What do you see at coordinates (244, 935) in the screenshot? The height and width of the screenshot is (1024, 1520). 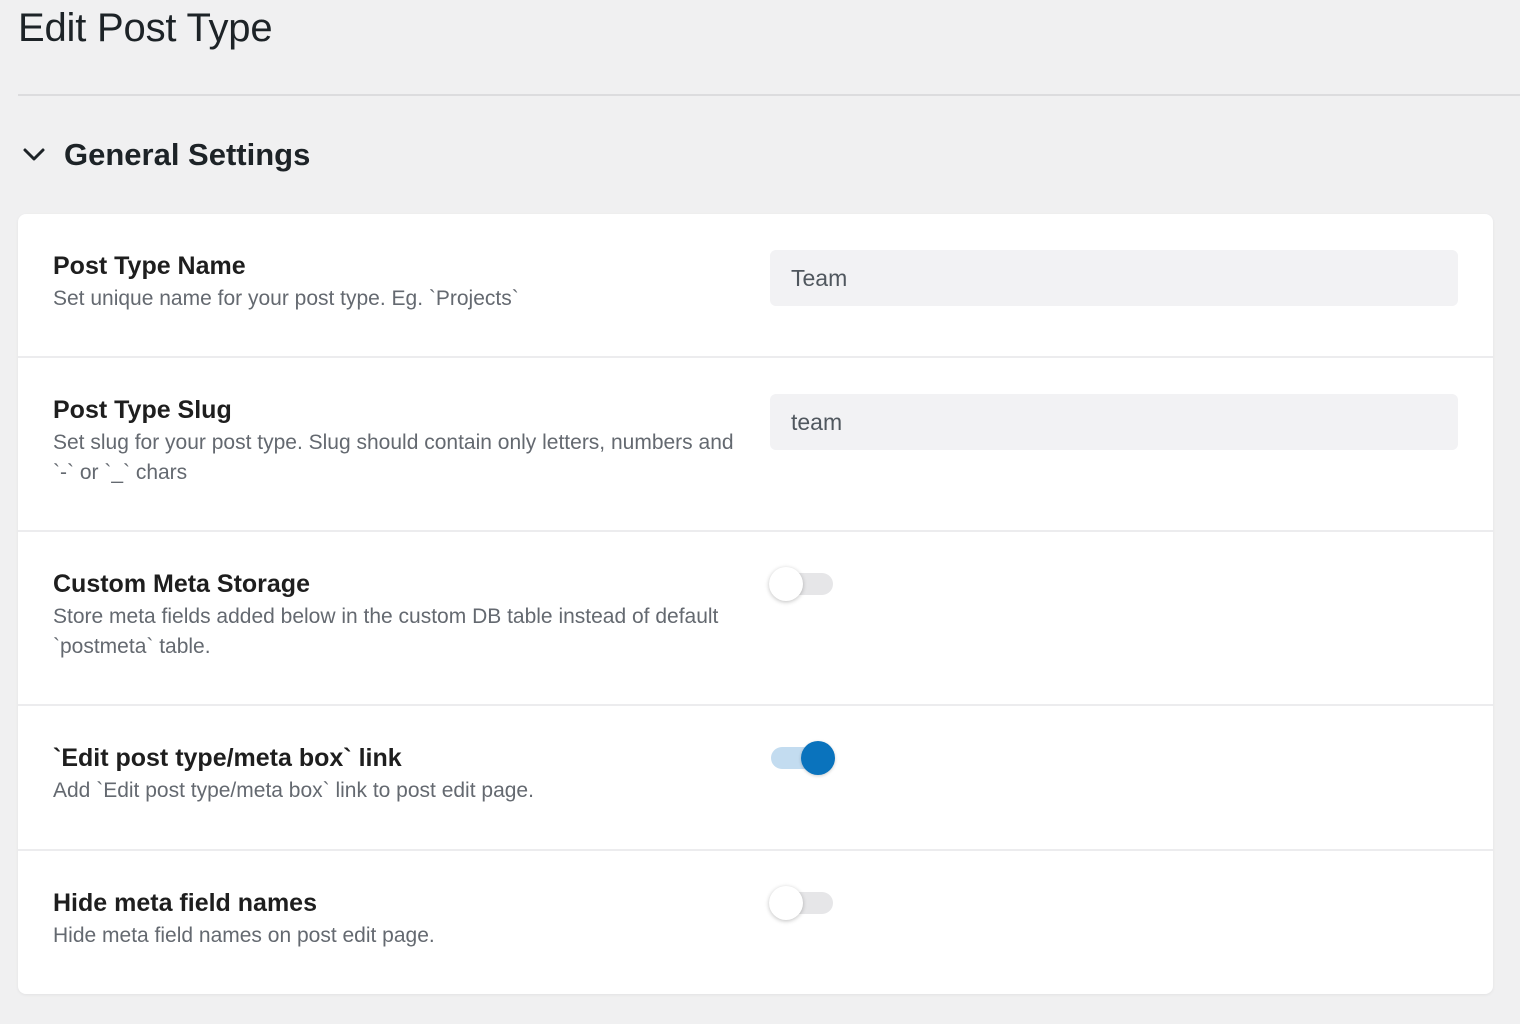 I see `setting-description: Hide meta field names on post edit page.` at bounding box center [244, 935].